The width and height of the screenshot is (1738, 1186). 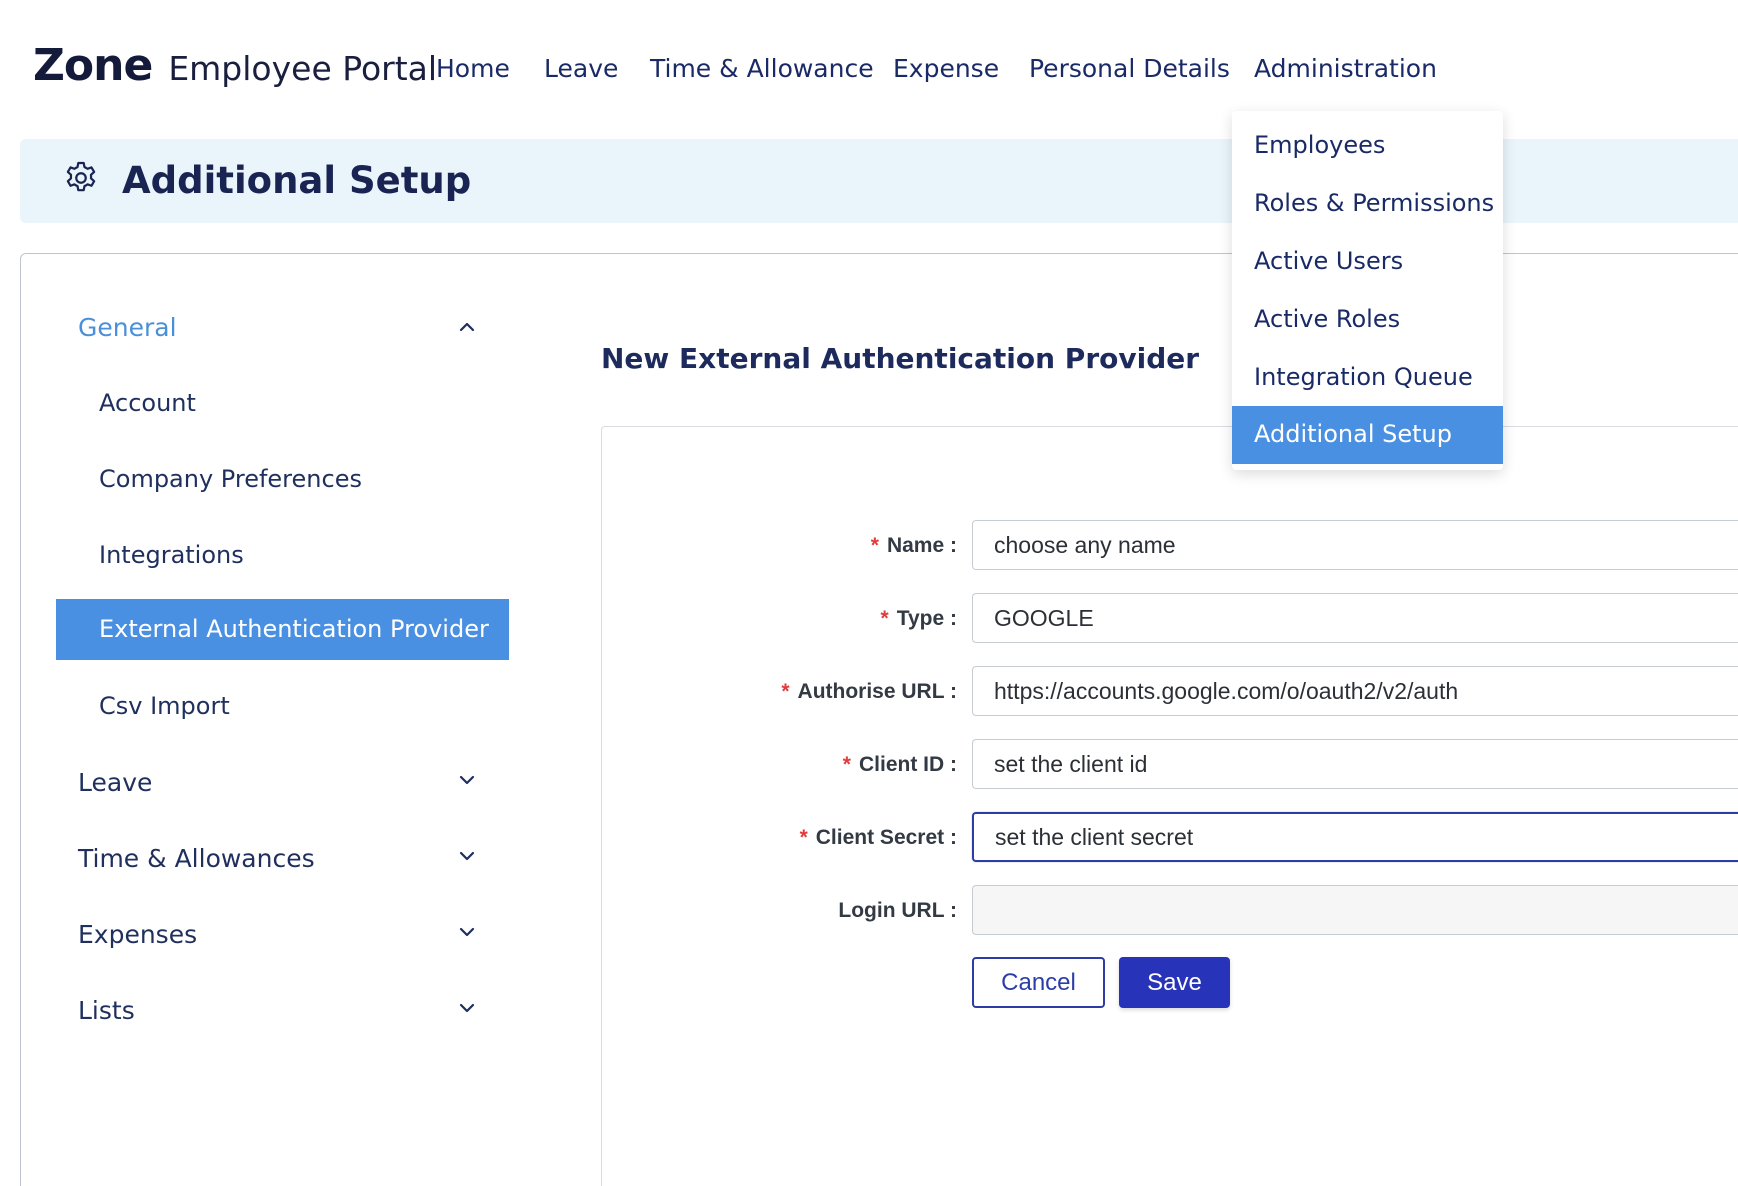 I want to click on nav-item-expense: Expense, so click(x=946, y=68).